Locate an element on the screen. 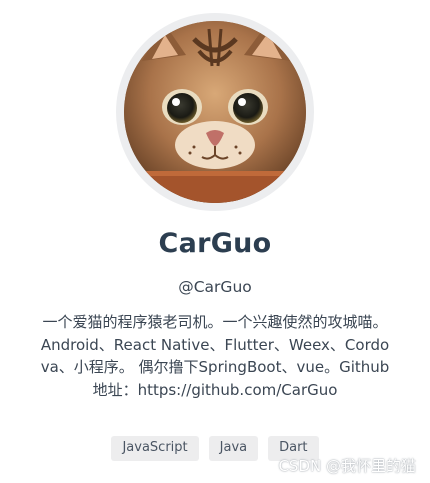 The width and height of the screenshot is (430, 483). profile-name: CarGuo is located at coordinates (215, 243).